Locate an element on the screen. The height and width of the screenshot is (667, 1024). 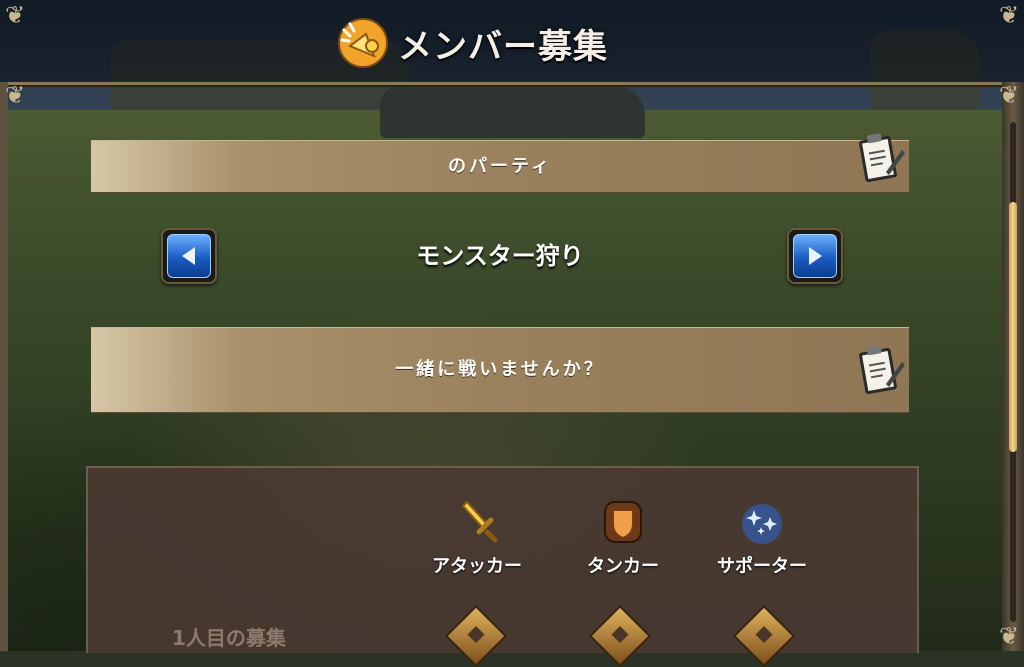
tank-count-selector is located at coordinates (620, 635).